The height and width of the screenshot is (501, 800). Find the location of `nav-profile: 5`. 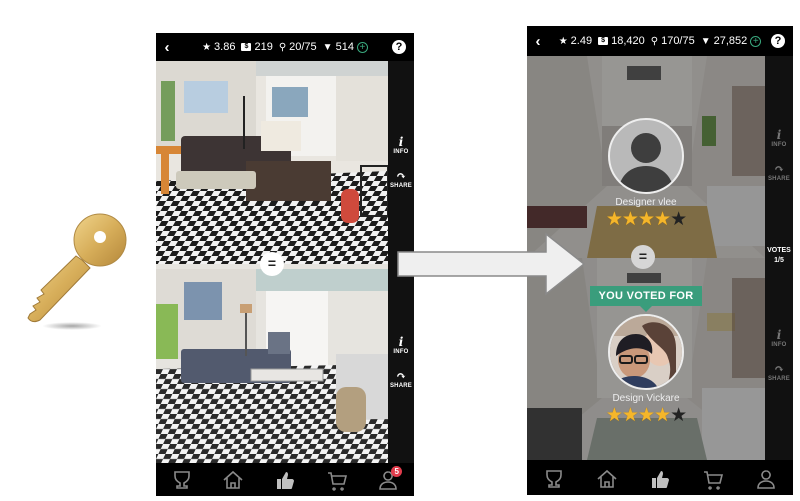

nav-profile: 5 is located at coordinates (388, 479).